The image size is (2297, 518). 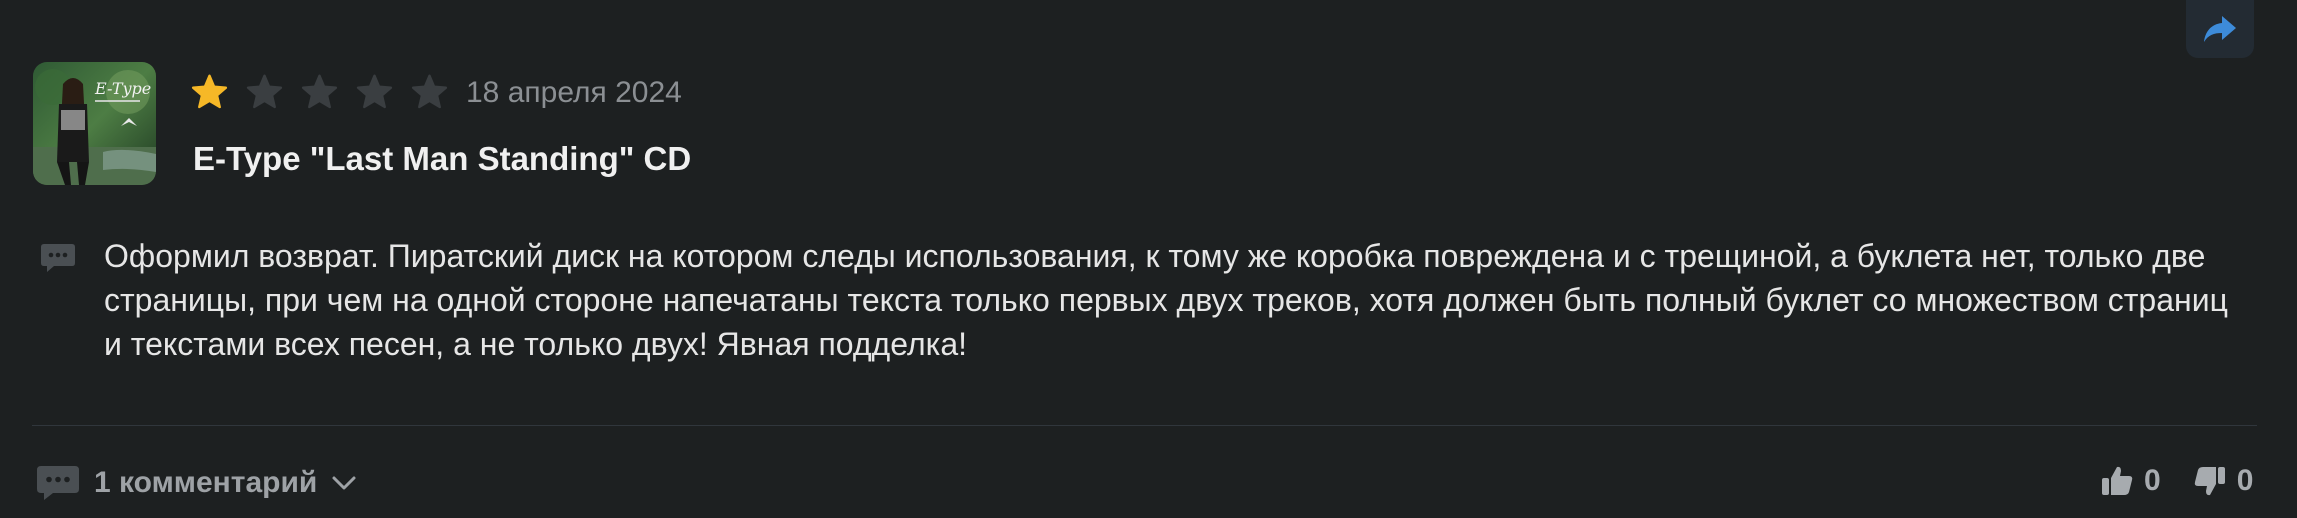 What do you see at coordinates (2209, 481) in the screenshot?
I see `thumbs-down-icon` at bounding box center [2209, 481].